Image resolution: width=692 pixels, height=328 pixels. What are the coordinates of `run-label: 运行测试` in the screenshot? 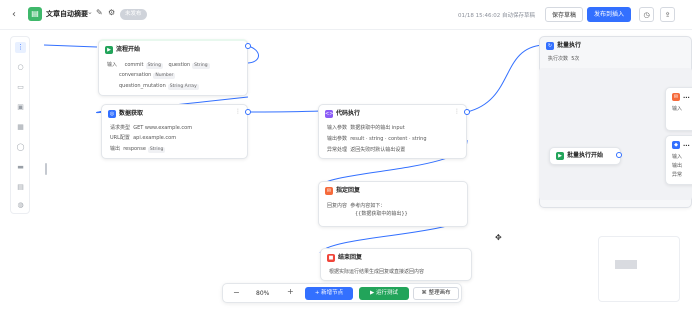 It's located at (386, 293).